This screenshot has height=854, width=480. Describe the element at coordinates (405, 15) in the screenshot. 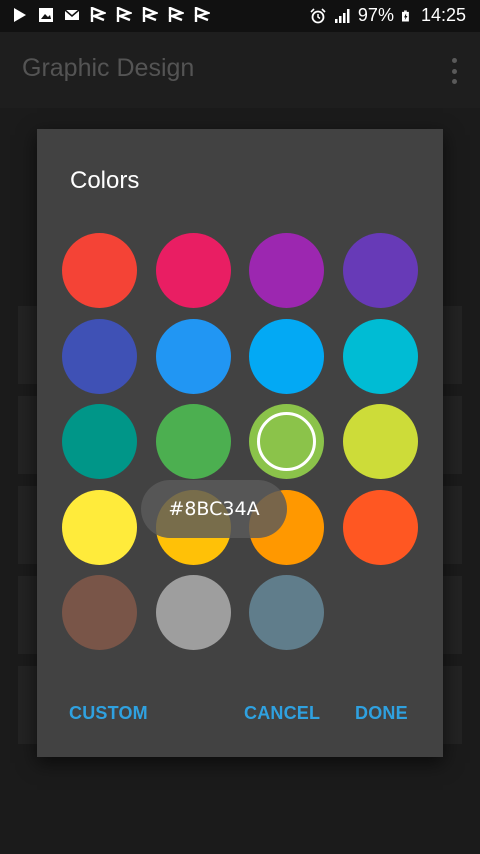

I see `battery-icon` at that location.